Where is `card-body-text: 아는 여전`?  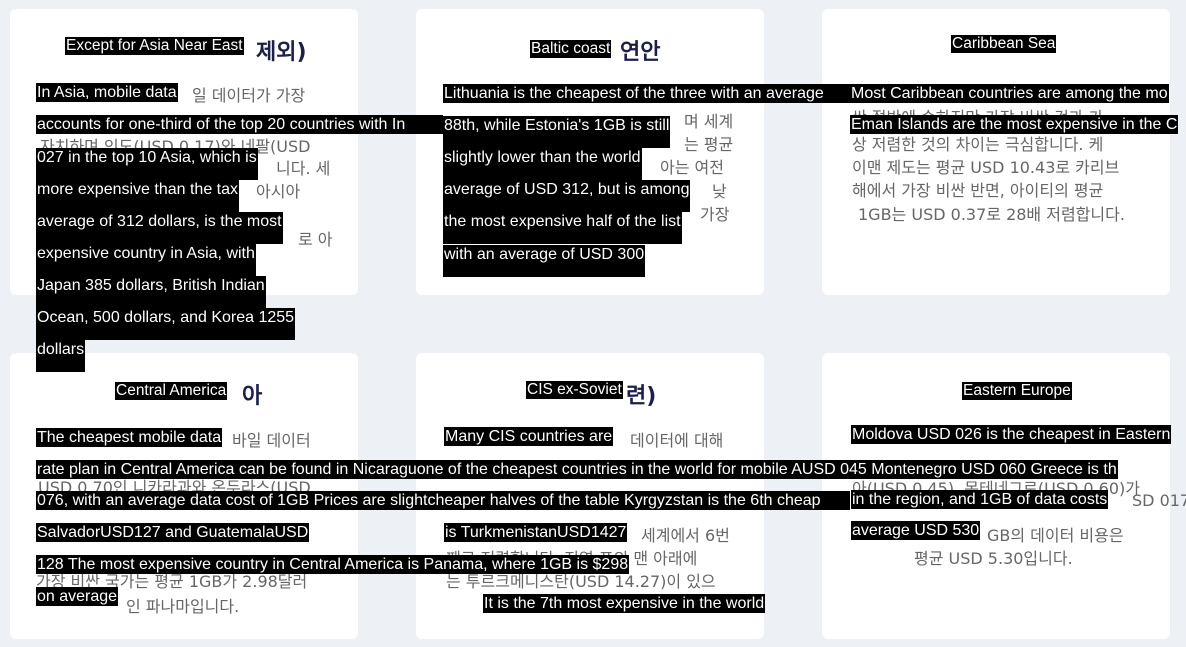
card-body-text: 아는 여전 is located at coordinates (692, 167).